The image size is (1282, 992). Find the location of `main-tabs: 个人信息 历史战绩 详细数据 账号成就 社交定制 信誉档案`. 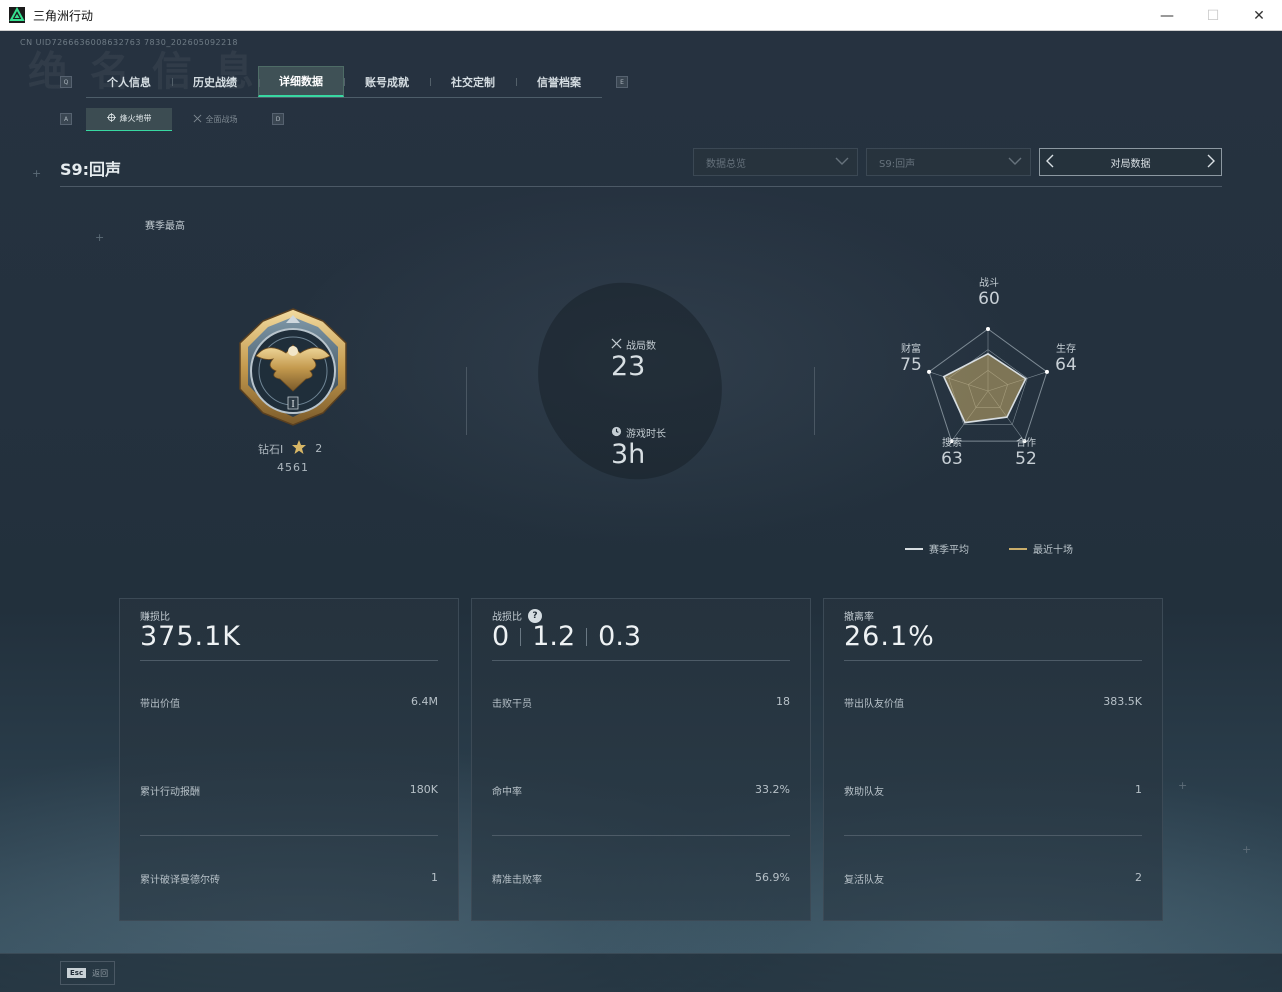

main-tabs: 个人信息 历史战绩 详细数据 账号成就 社交定制 信誉档案 is located at coordinates (344, 82).